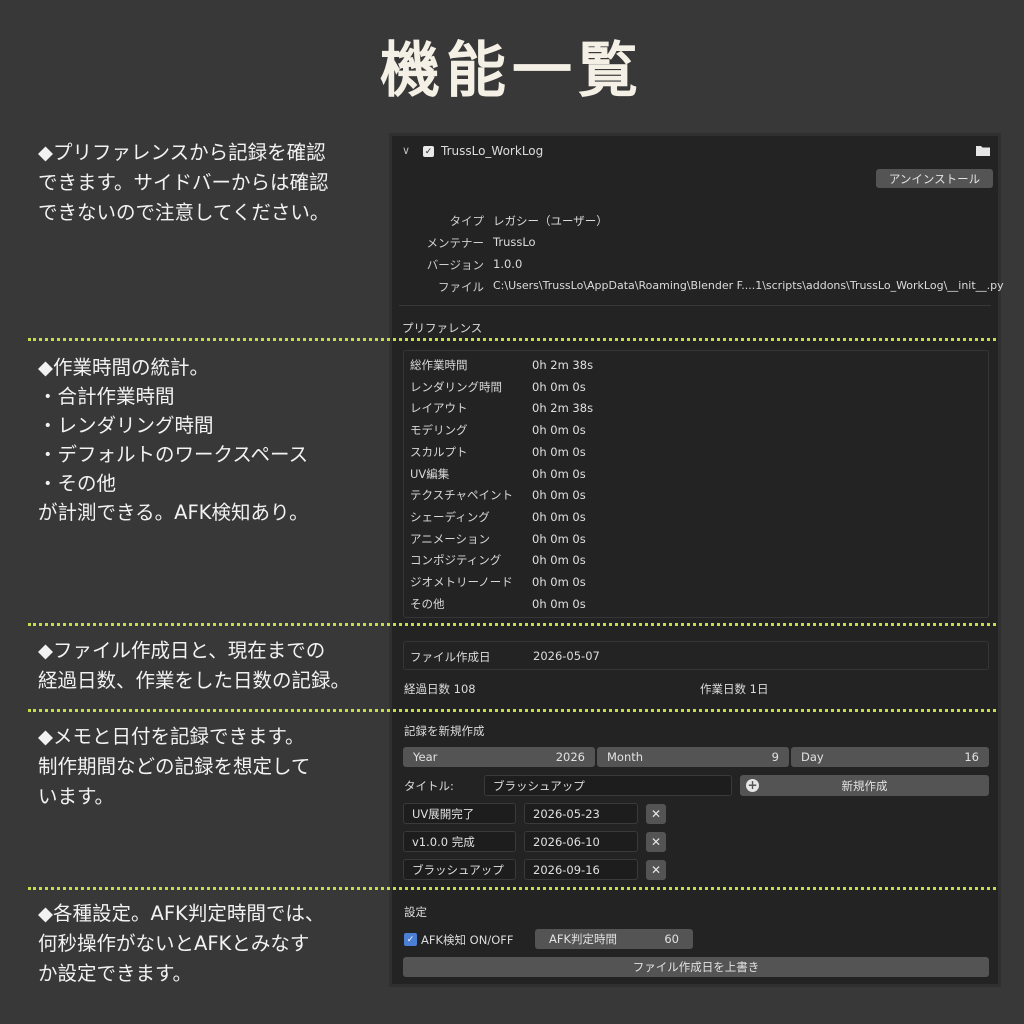 This screenshot has height=1024, width=1024. I want to click on create-record-button: + 新規作成, so click(864, 785).